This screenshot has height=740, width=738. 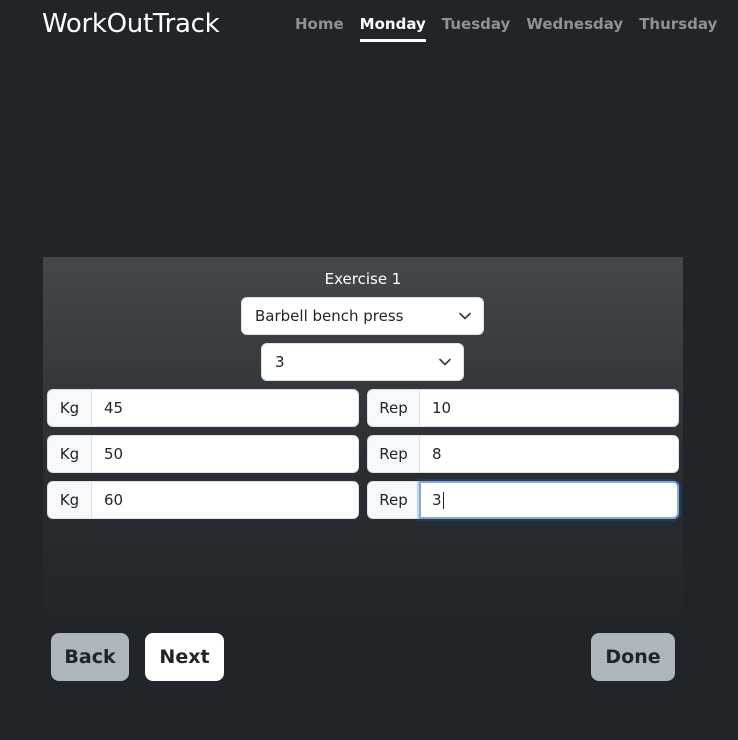 What do you see at coordinates (184, 657) in the screenshot?
I see `next-button: Next` at bounding box center [184, 657].